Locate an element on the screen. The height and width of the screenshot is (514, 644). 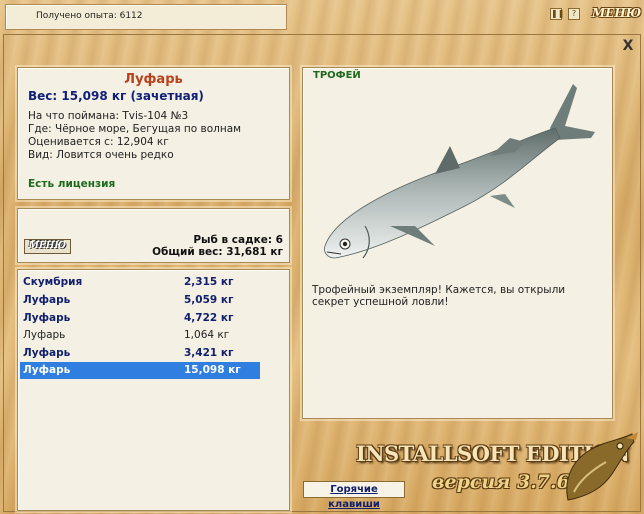
experience-text: Получено опыта: 6112 is located at coordinates (89, 16).